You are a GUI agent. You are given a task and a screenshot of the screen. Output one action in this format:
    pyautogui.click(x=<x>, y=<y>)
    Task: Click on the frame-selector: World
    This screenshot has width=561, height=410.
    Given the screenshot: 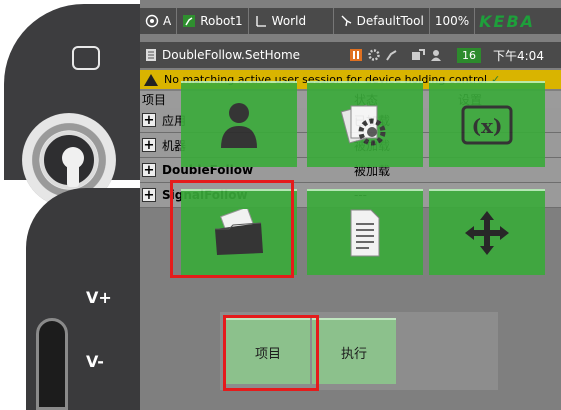 What is the action you would take?
    pyautogui.click(x=291, y=21)
    